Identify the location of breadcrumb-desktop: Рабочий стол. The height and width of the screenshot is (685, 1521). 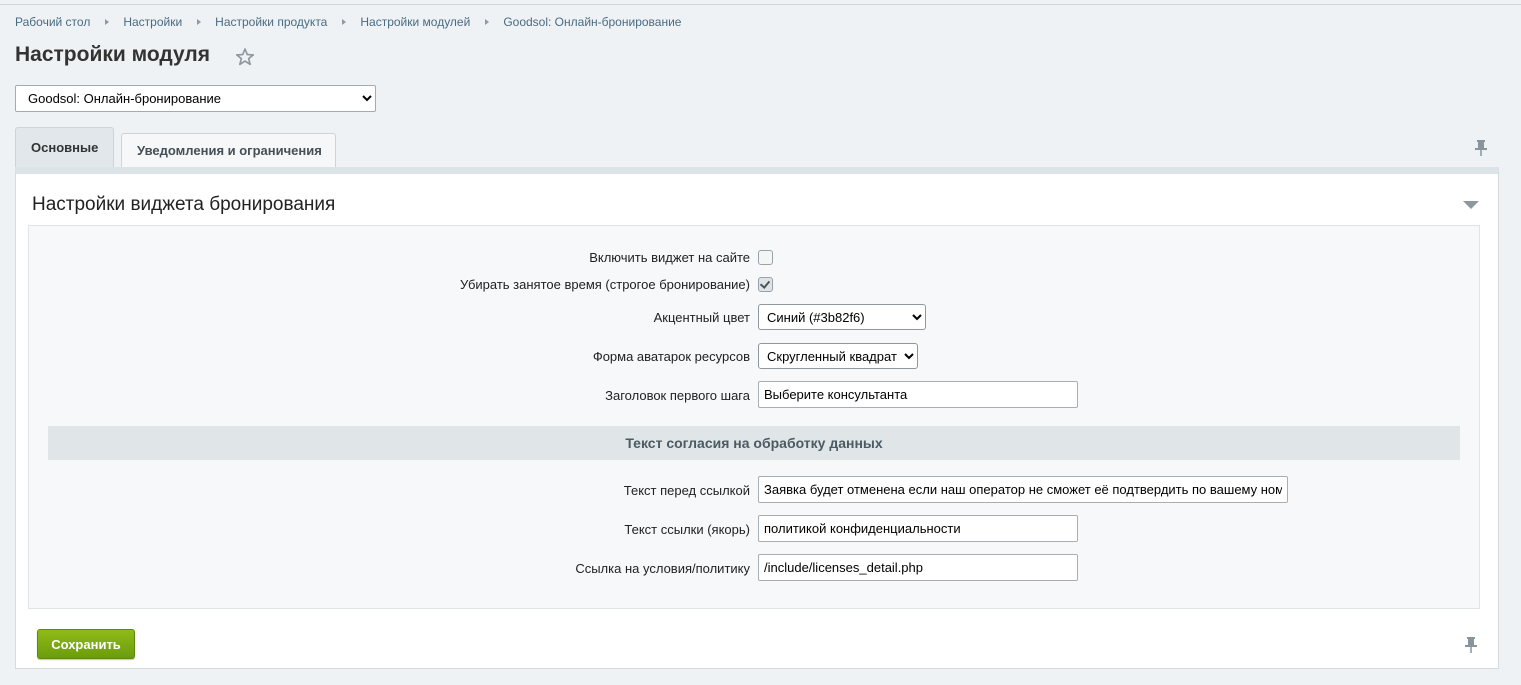
(52, 22).